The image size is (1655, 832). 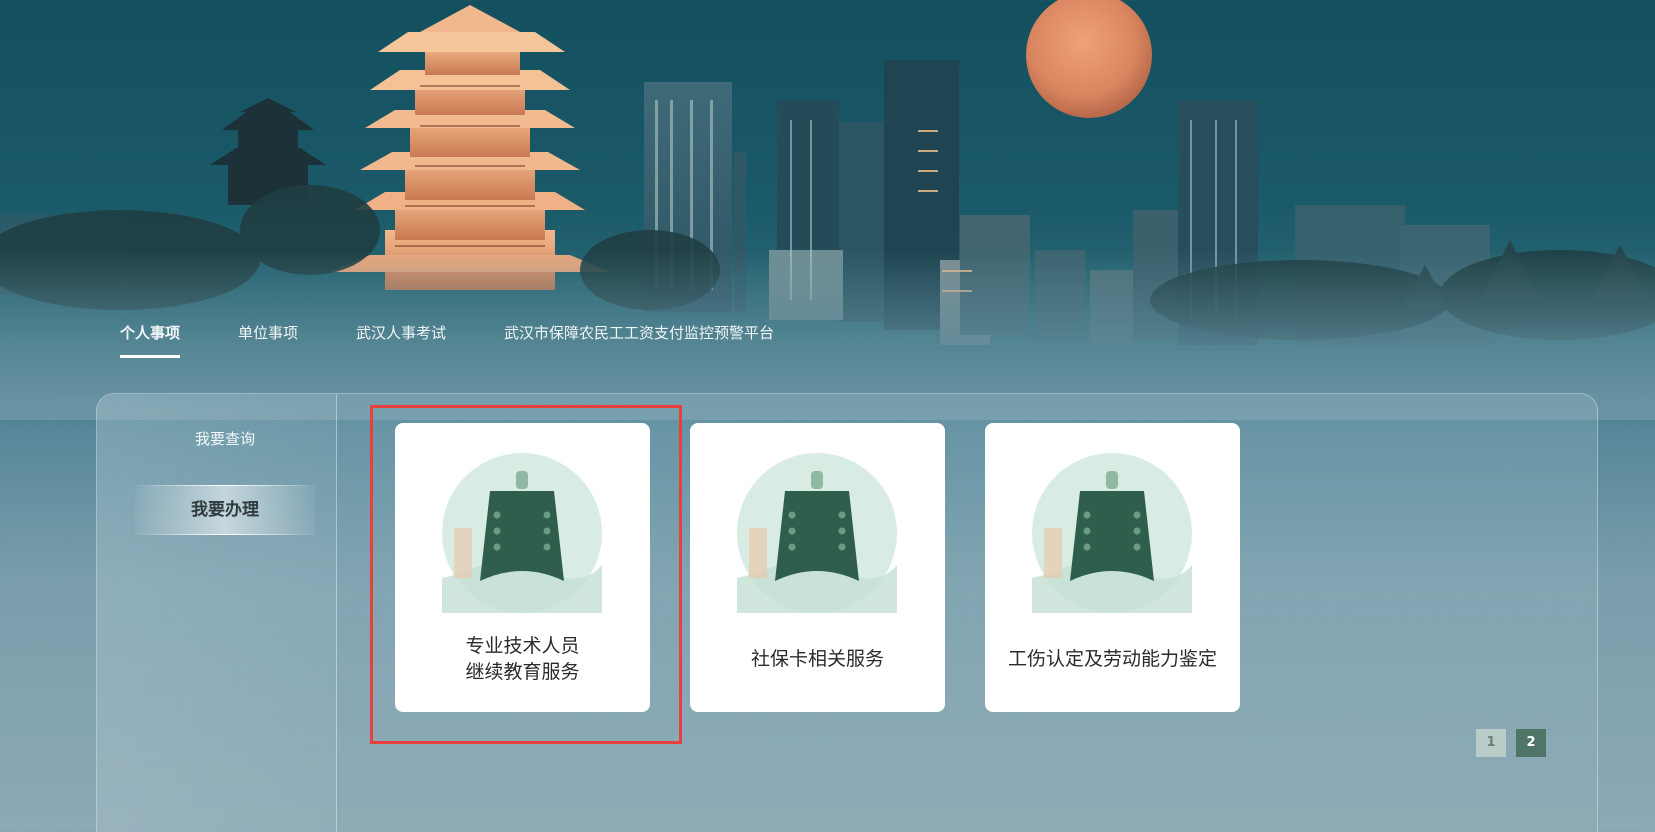 What do you see at coordinates (1491, 743) in the screenshot?
I see `page-button-1: 1` at bounding box center [1491, 743].